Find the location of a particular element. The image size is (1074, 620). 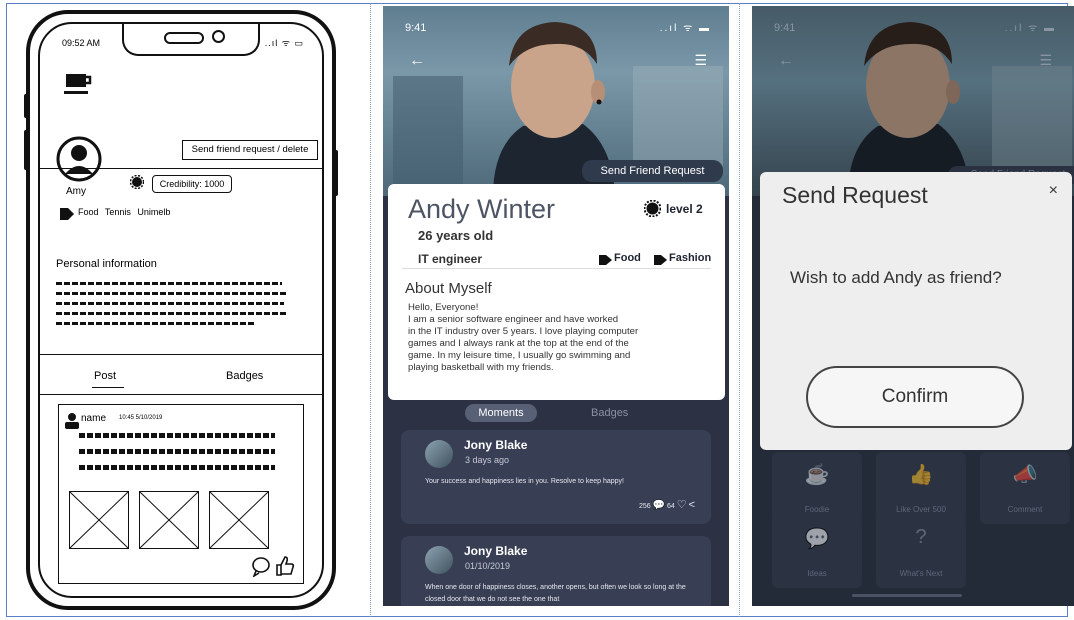

chat-bubble-icon: 💬 is located at coordinates (817, 539).